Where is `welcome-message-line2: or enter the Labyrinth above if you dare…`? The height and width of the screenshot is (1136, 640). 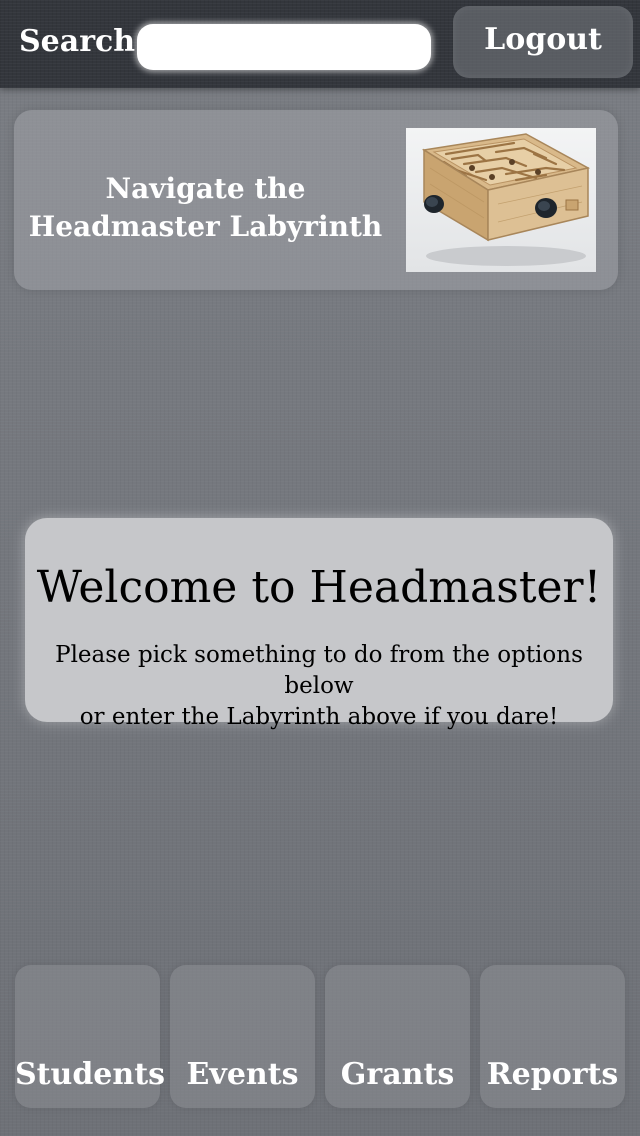
welcome-message-line2: or enter the Labyrinth above if you dare… is located at coordinates (319, 717).